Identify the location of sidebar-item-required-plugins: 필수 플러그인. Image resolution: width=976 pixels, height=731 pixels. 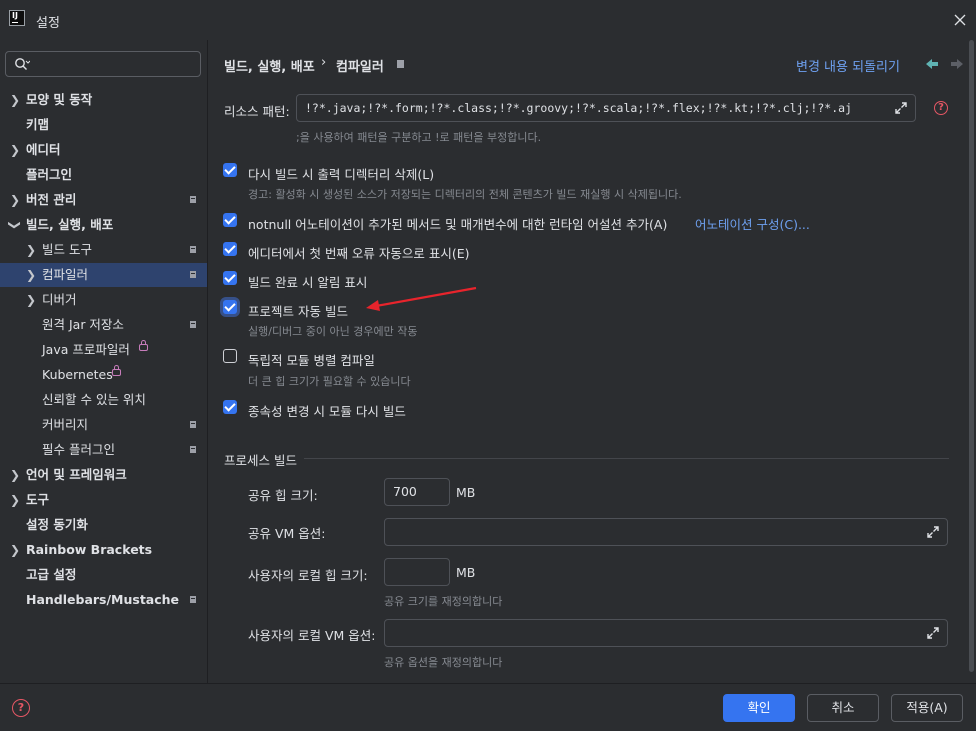
(103, 450).